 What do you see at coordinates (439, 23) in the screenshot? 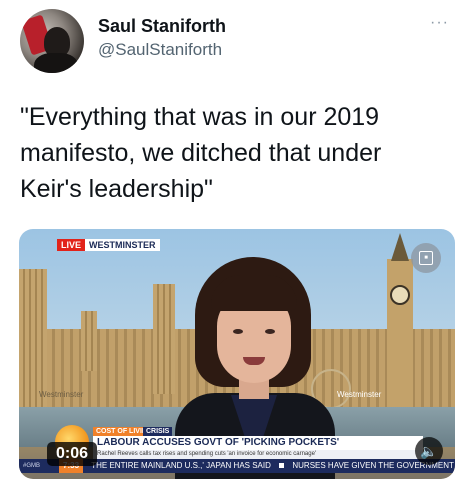
I see `more-horizontal-icon: ···` at bounding box center [439, 23].